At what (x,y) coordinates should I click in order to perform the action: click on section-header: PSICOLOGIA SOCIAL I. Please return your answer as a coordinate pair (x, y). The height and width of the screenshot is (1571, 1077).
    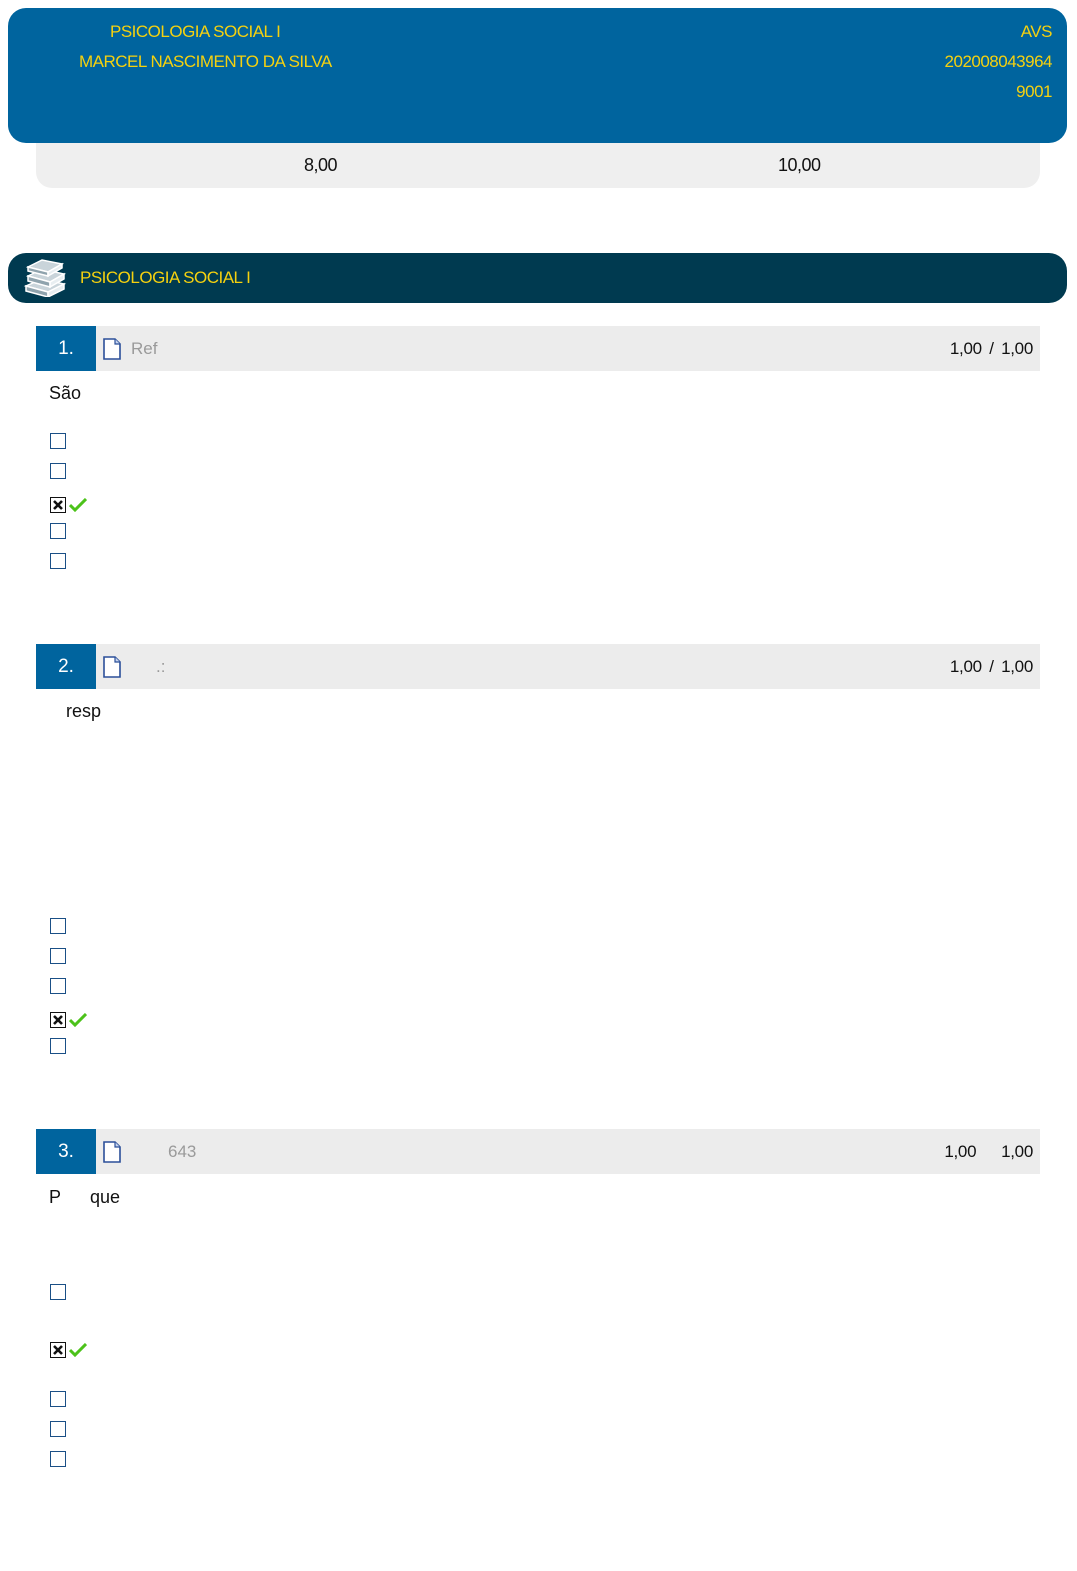
    Looking at the image, I should click on (537, 278).